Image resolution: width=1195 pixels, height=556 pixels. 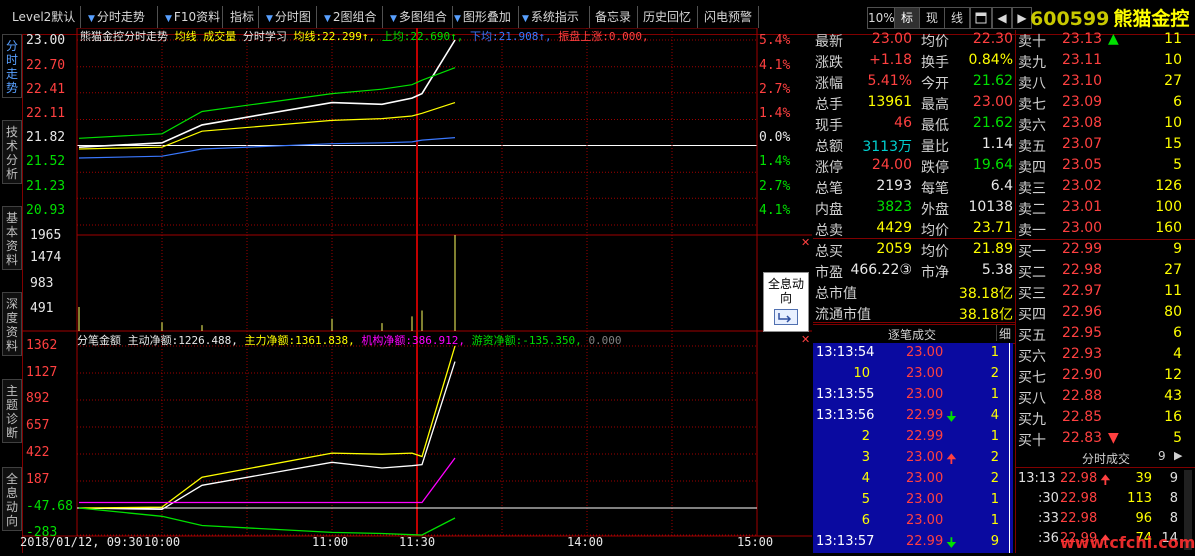 I want to click on toolbar-overlay: ▼ 图形叠加, so click(x=482, y=17).